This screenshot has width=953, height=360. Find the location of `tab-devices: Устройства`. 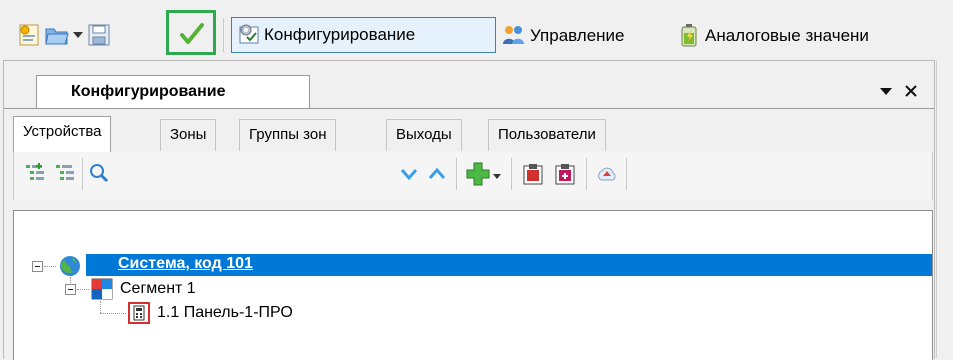

tab-devices: Устройства is located at coordinates (62, 134).